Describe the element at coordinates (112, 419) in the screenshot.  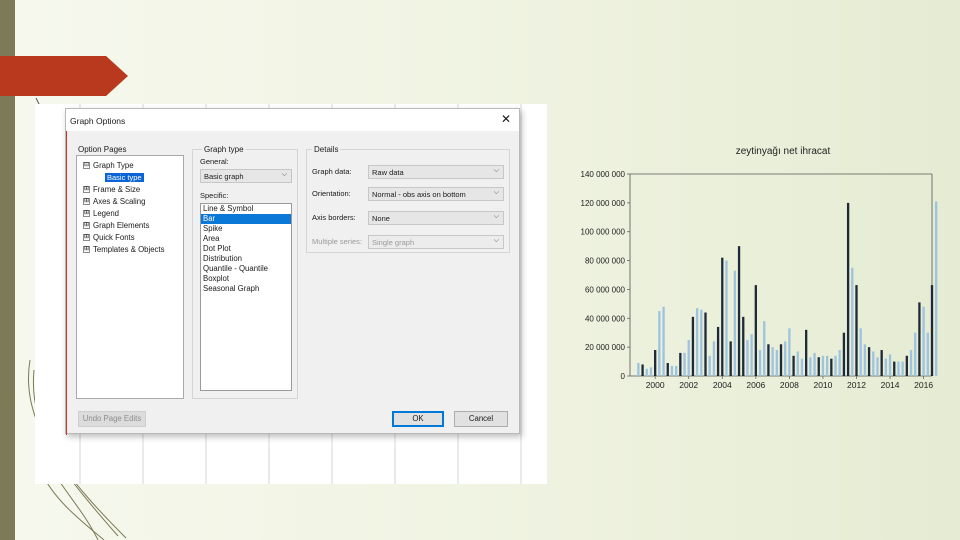
I see `undo-page-edits-button: Undo Page Edits` at that location.